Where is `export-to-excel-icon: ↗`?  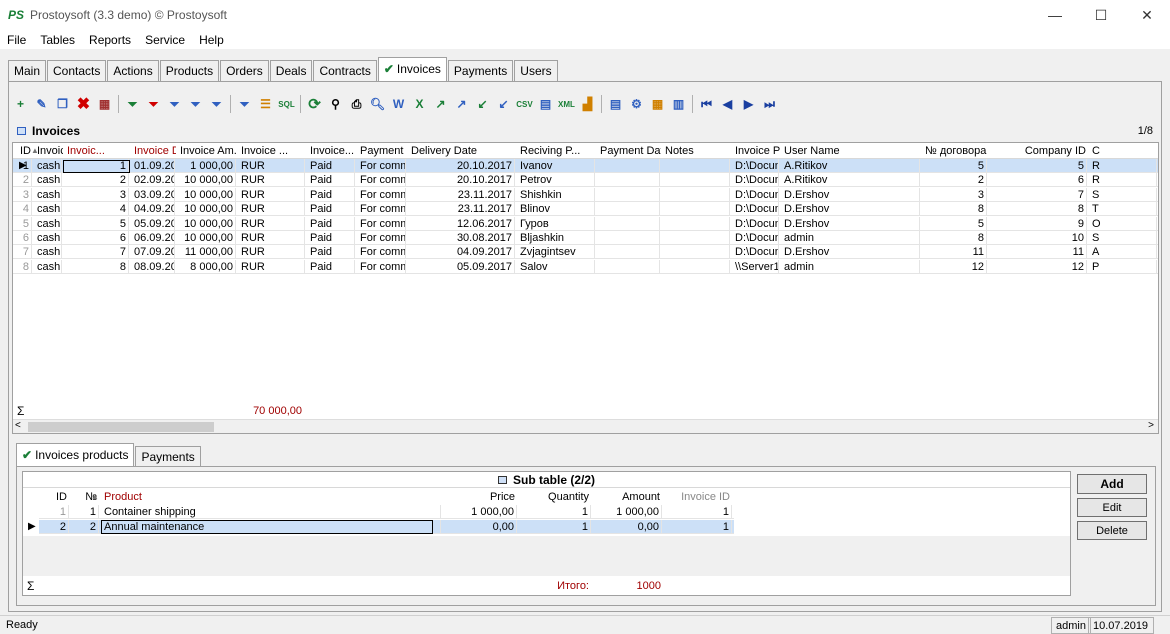 export-to-excel-icon: ↗ is located at coordinates (440, 104).